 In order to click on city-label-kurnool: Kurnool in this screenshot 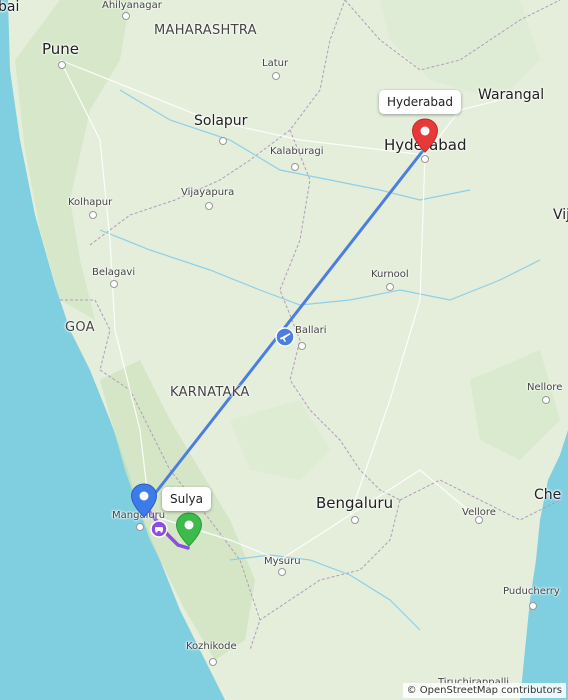, I will do `click(390, 274)`.